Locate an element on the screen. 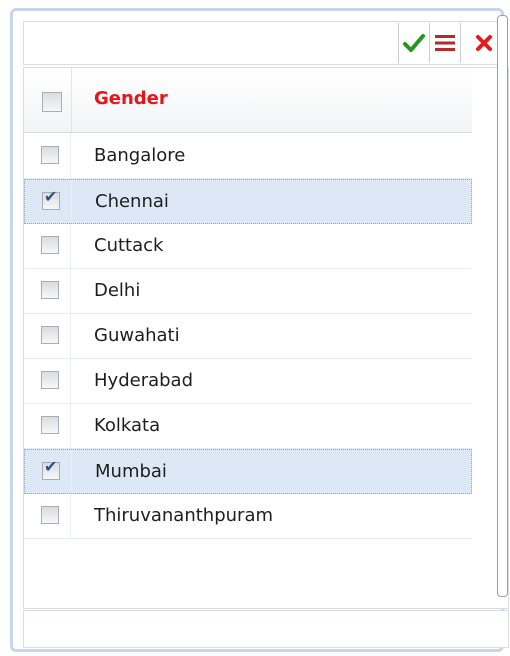  filter-toolbar is located at coordinates (264, 43).